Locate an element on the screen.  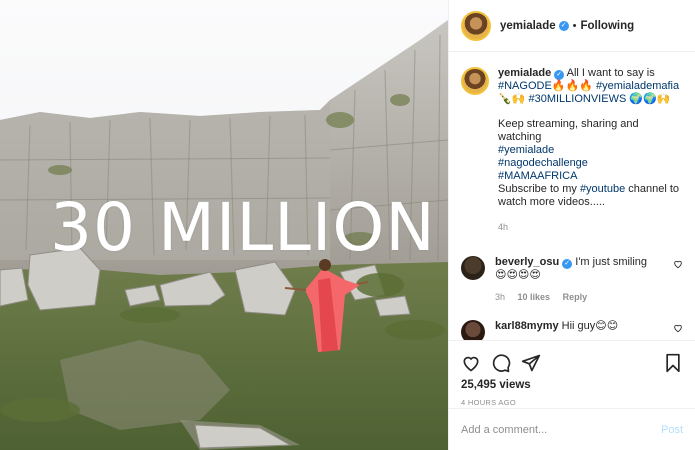
post-actions: 25,495 views 4 HOURS AGO is located at coordinates (572, 373).